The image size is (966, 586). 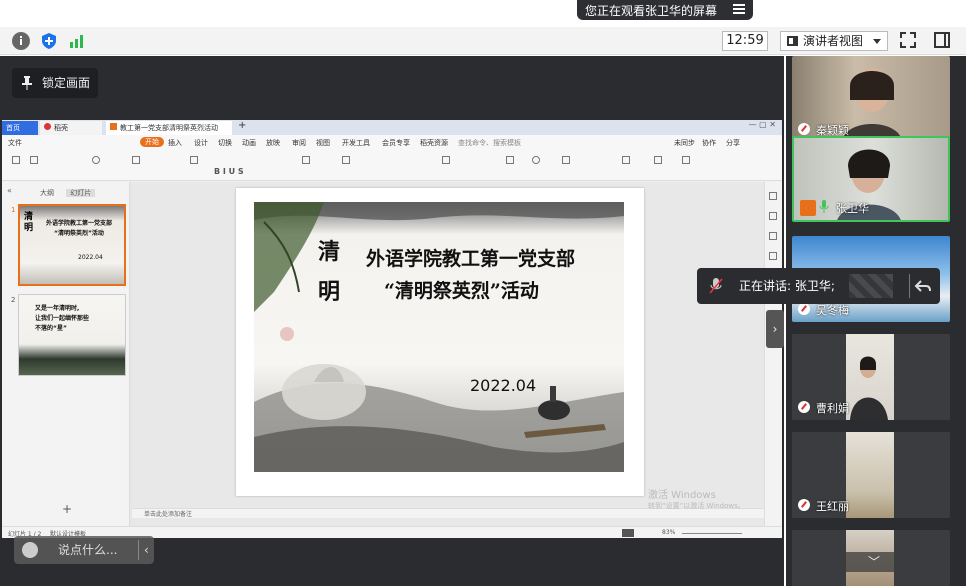 What do you see at coordinates (843, 208) in the screenshot?
I see `participant-name: 张卫华` at bounding box center [843, 208].